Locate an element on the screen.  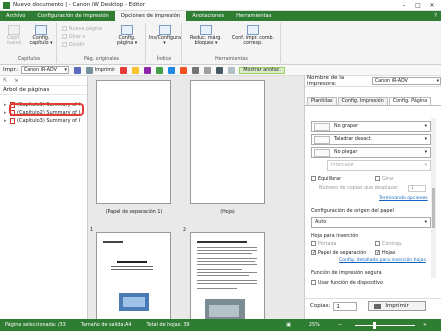
group-label: Pág. originales is located at coordinates (101, 59).